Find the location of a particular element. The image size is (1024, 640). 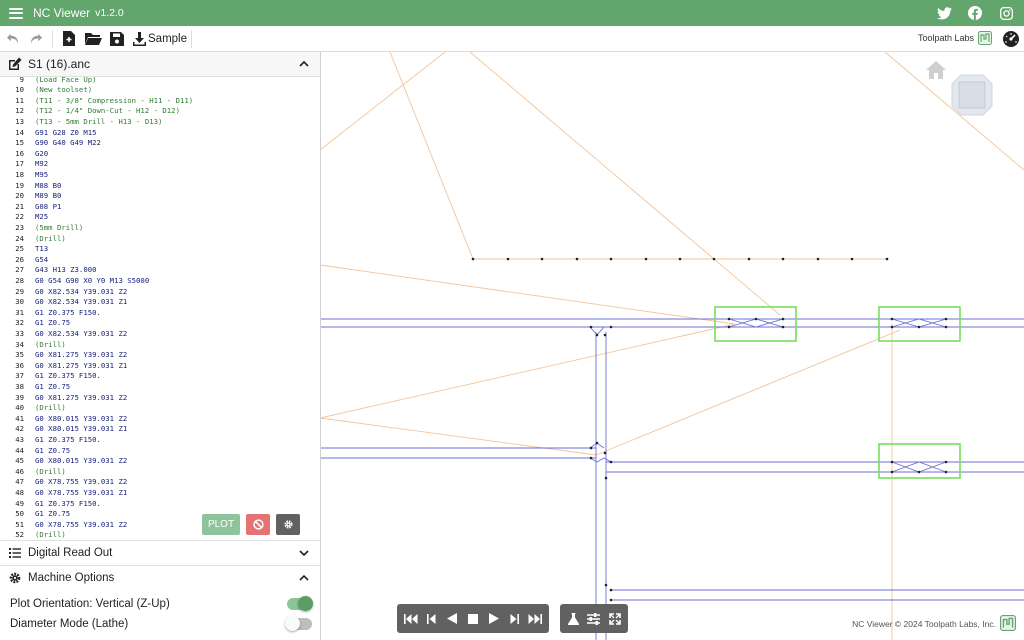

dro-label: Digital Read Out is located at coordinates (70, 553).